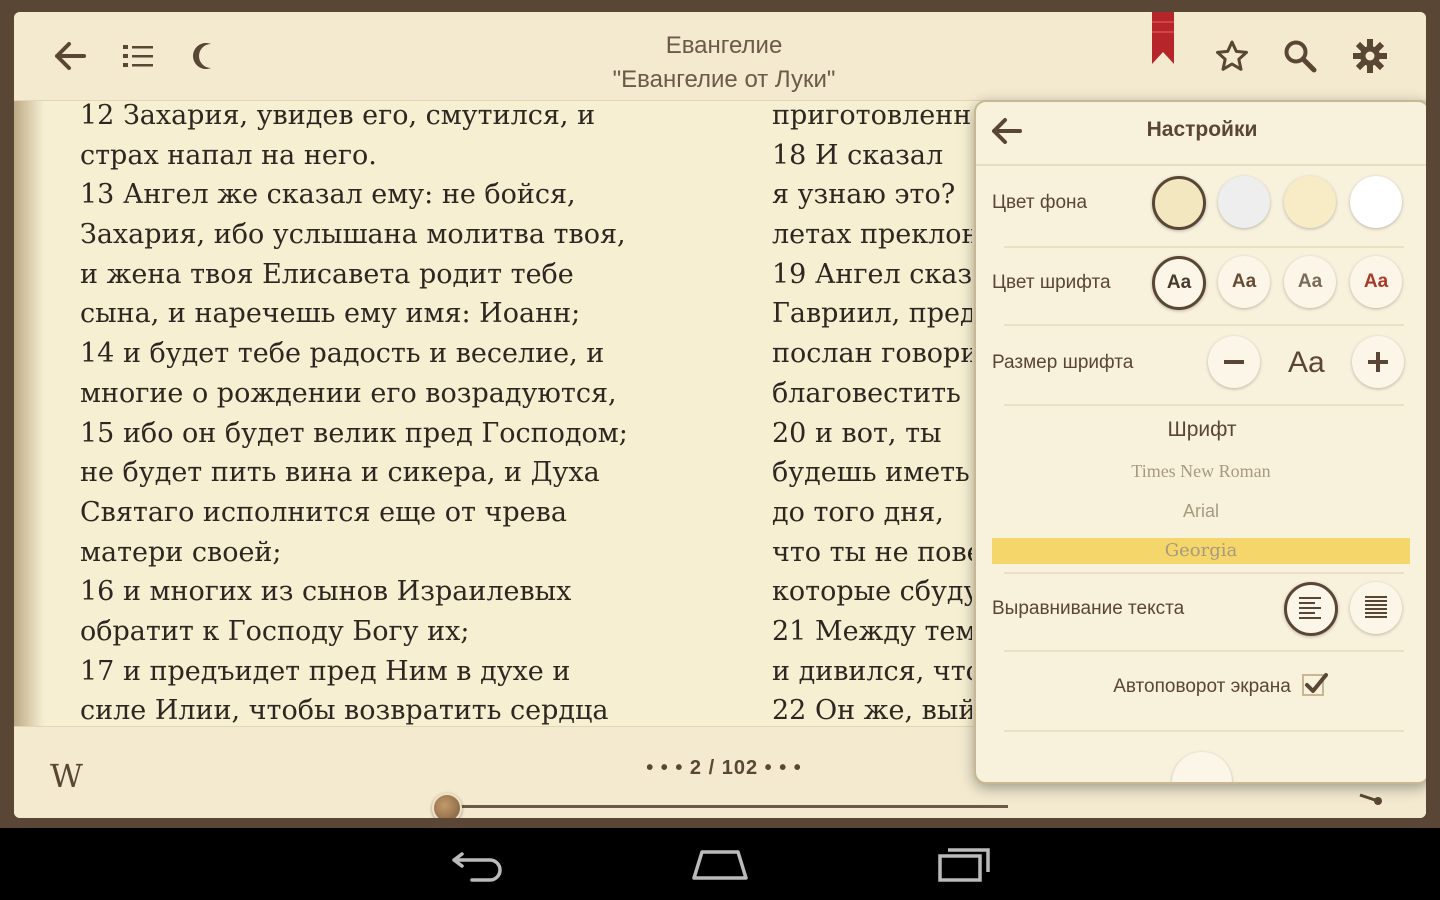  What do you see at coordinates (478, 864) in the screenshot?
I see `nav-back-icon` at bounding box center [478, 864].